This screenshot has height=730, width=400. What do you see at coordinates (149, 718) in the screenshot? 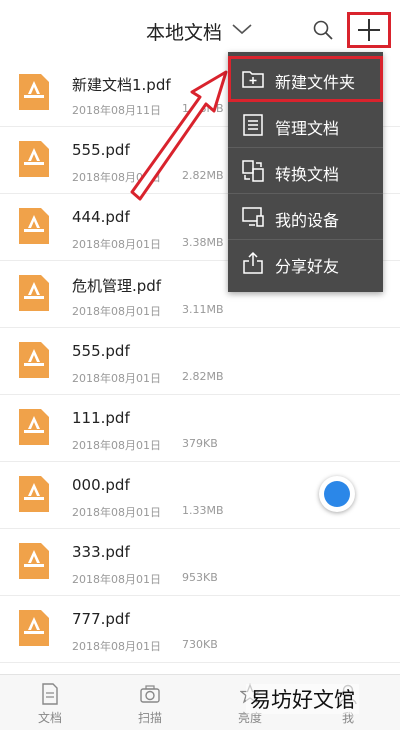
I see `tab-label: 扫描` at bounding box center [149, 718].